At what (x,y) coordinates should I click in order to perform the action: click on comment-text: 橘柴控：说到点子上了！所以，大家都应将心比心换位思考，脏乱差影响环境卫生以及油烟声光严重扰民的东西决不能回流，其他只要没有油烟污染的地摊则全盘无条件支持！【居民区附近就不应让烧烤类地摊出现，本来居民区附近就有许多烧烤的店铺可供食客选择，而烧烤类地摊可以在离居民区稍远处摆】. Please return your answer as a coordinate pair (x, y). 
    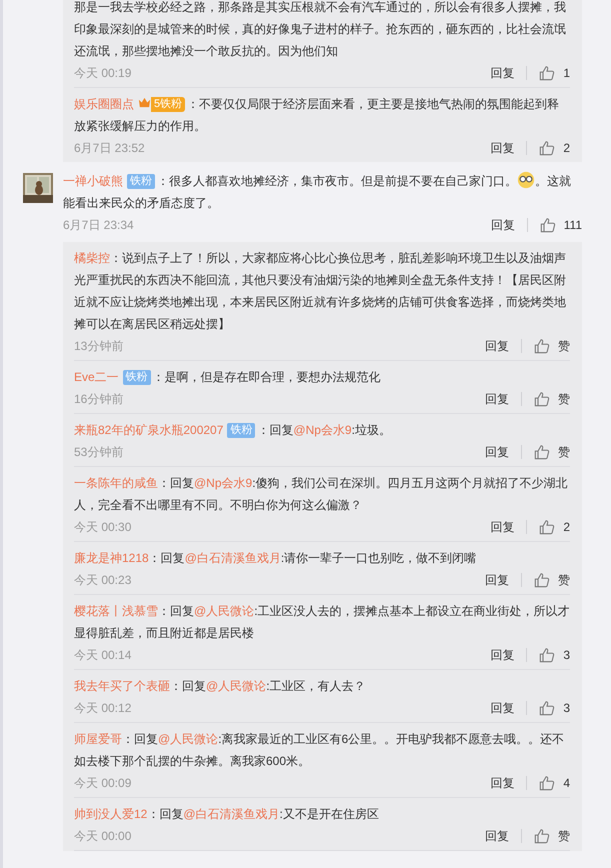
    Looking at the image, I should click on (320, 291).